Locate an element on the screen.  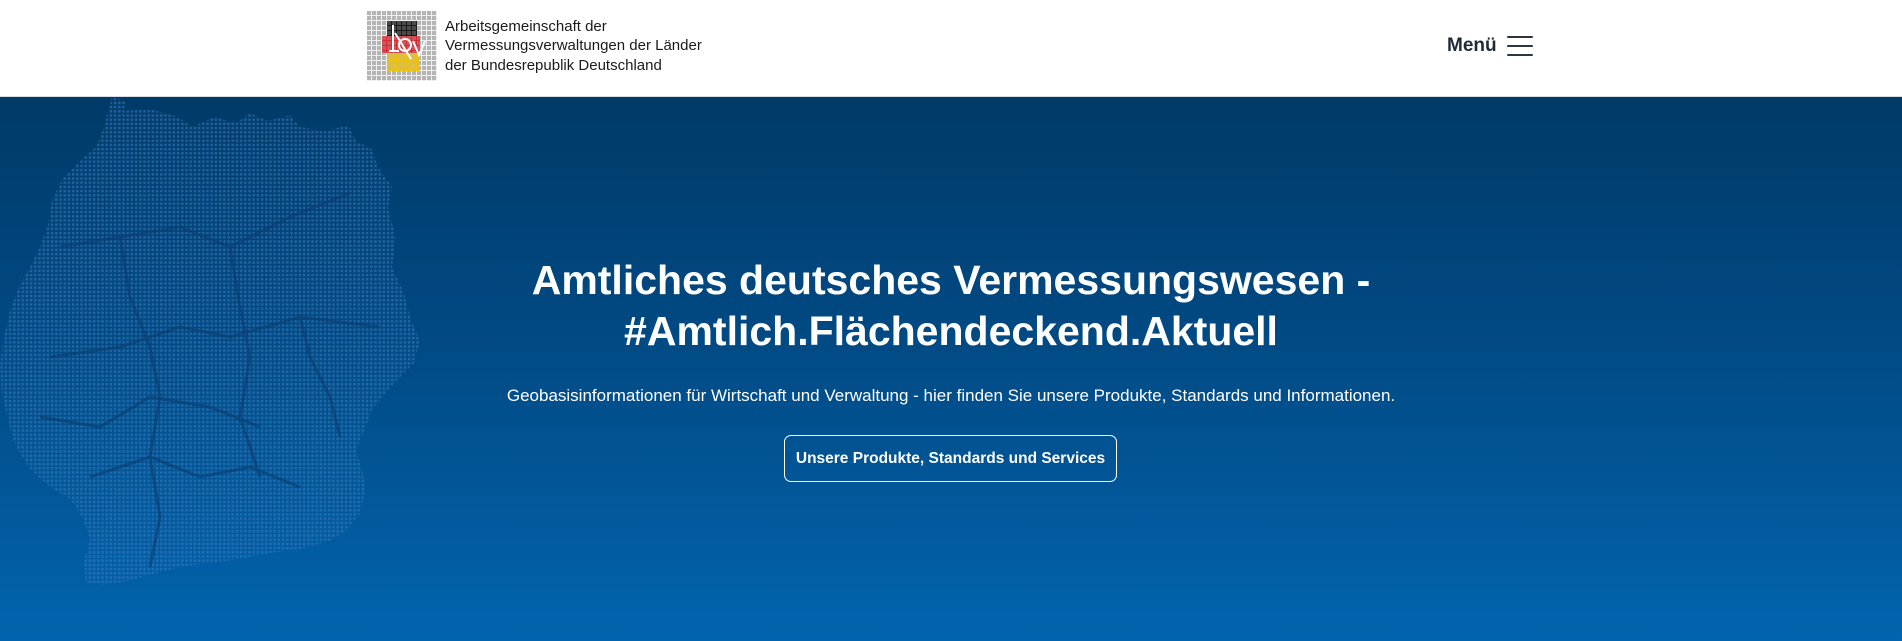
adv-logo-icon is located at coordinates (402, 46).